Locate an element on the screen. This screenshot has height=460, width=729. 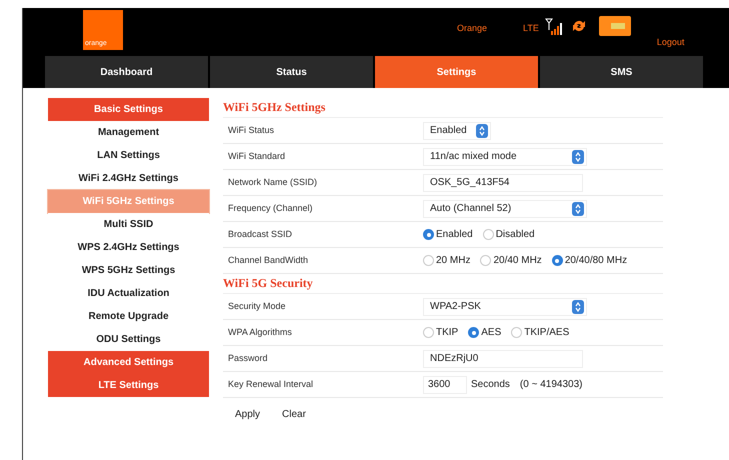
nav-tab: SMS is located at coordinates (621, 72).